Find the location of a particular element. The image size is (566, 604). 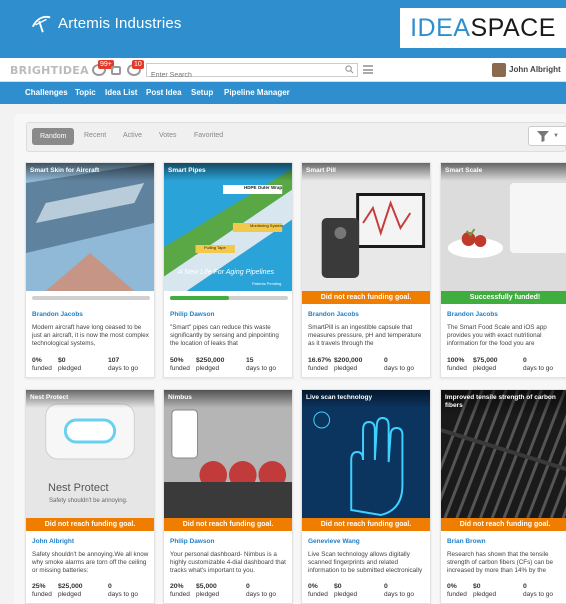

nav-setup: Setup is located at coordinates (202, 92).